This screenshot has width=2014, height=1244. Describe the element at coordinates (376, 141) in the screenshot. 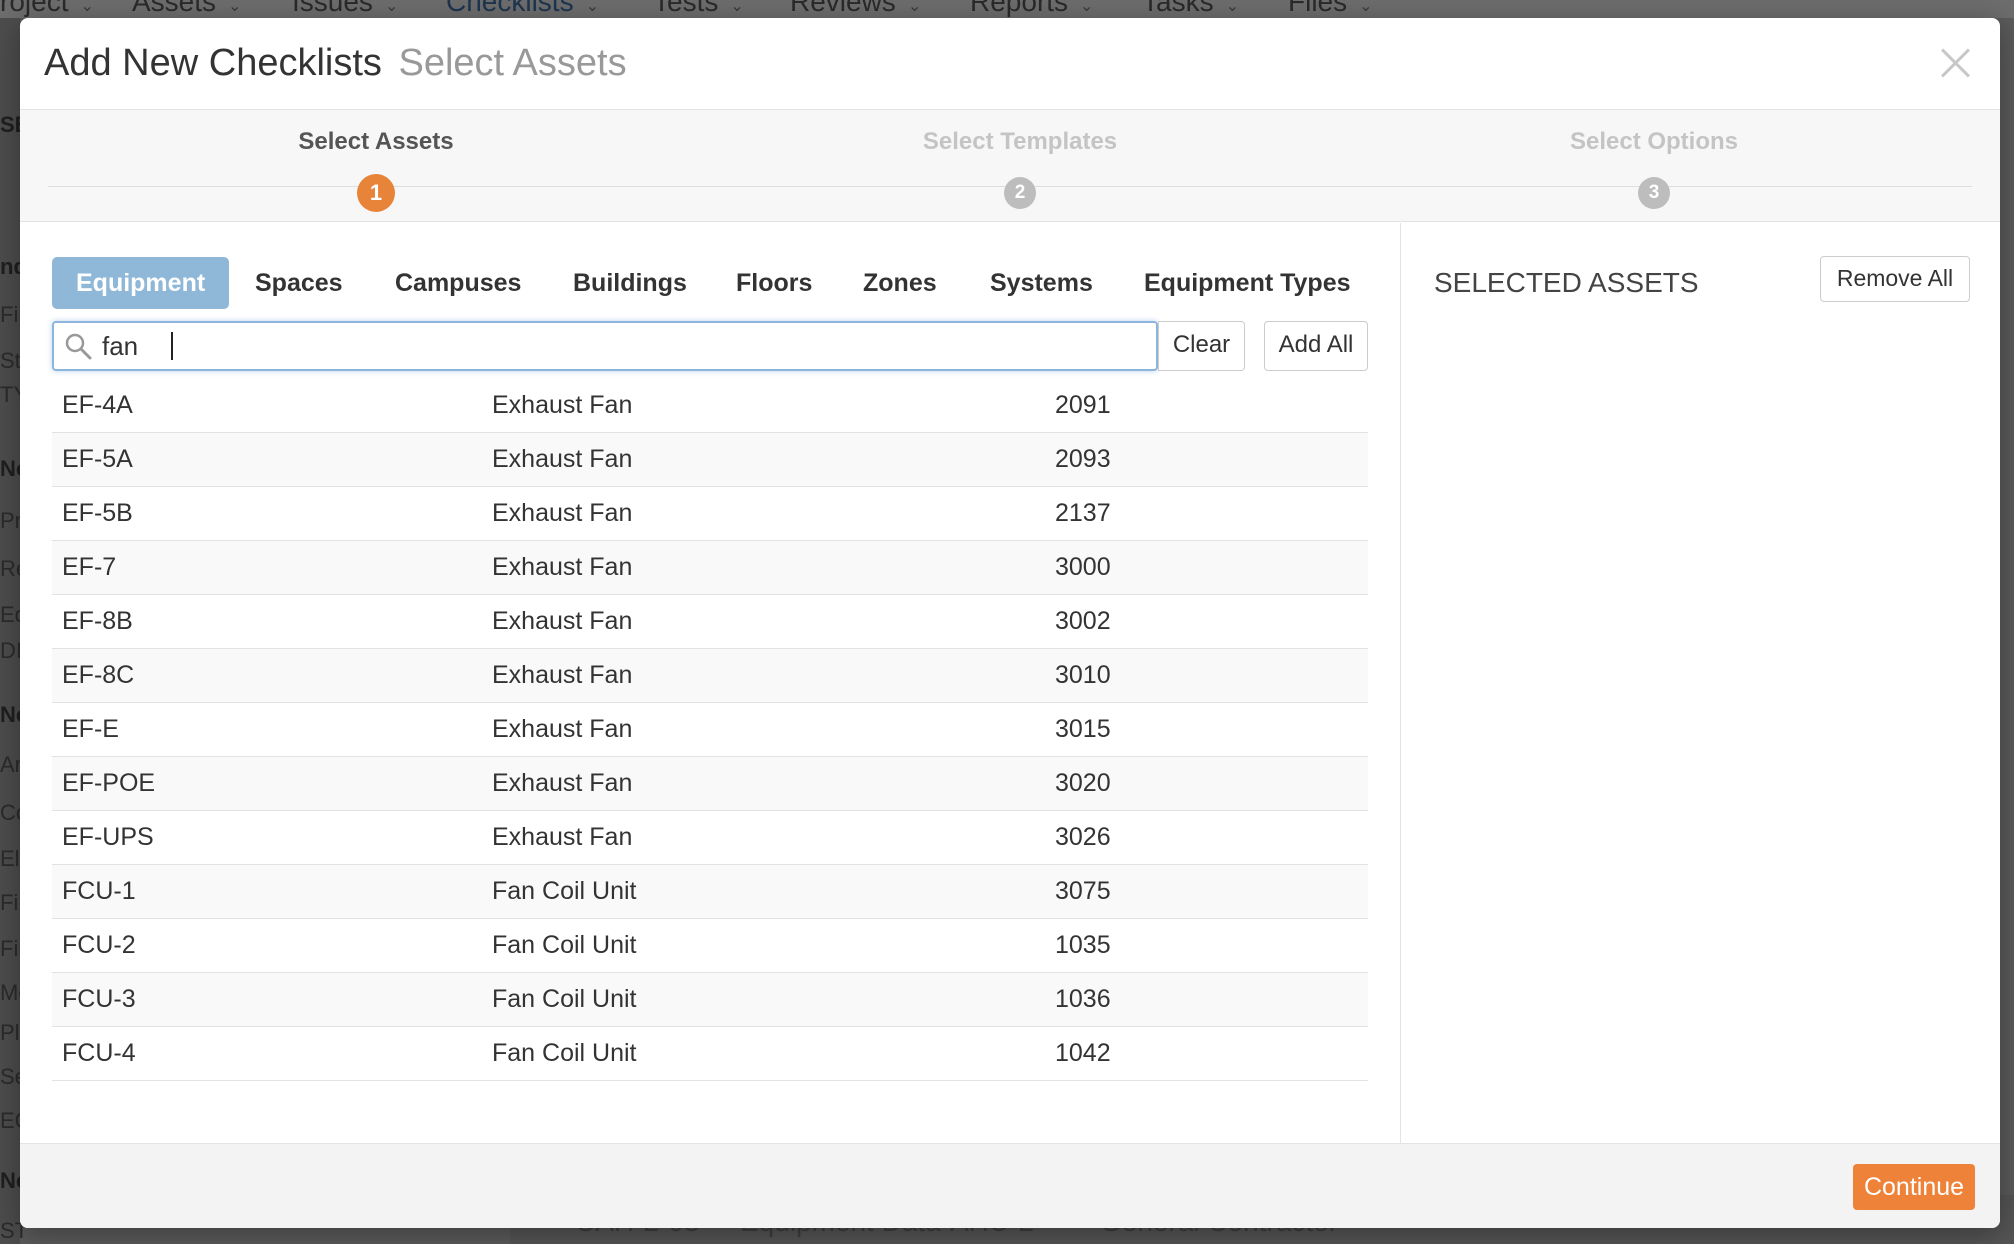

I see `step-label: Select Assets` at that location.